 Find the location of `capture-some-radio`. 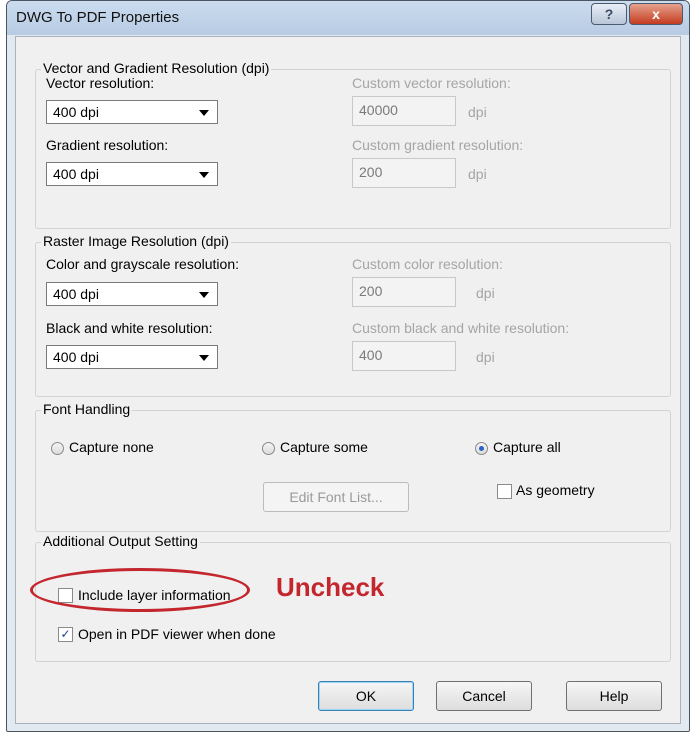

capture-some-radio is located at coordinates (268, 448).